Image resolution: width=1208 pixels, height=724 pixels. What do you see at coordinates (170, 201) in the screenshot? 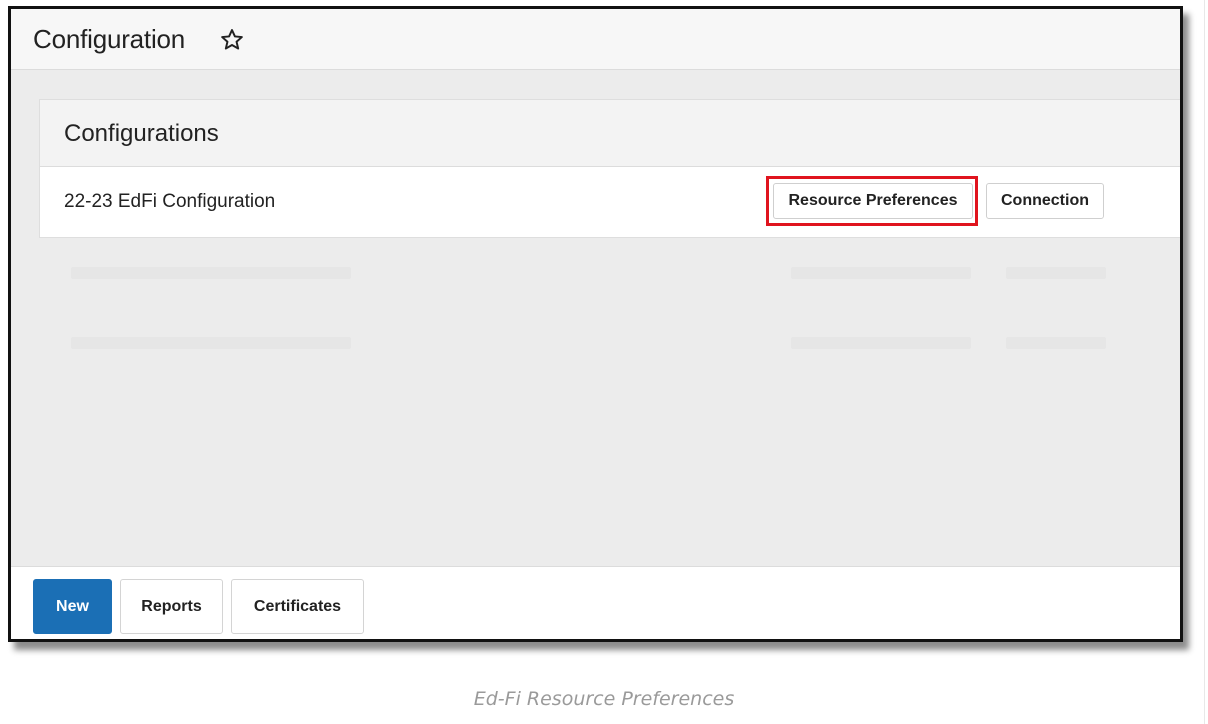
I see `configuration-name: 22-23 EdFi Configuration` at bounding box center [170, 201].